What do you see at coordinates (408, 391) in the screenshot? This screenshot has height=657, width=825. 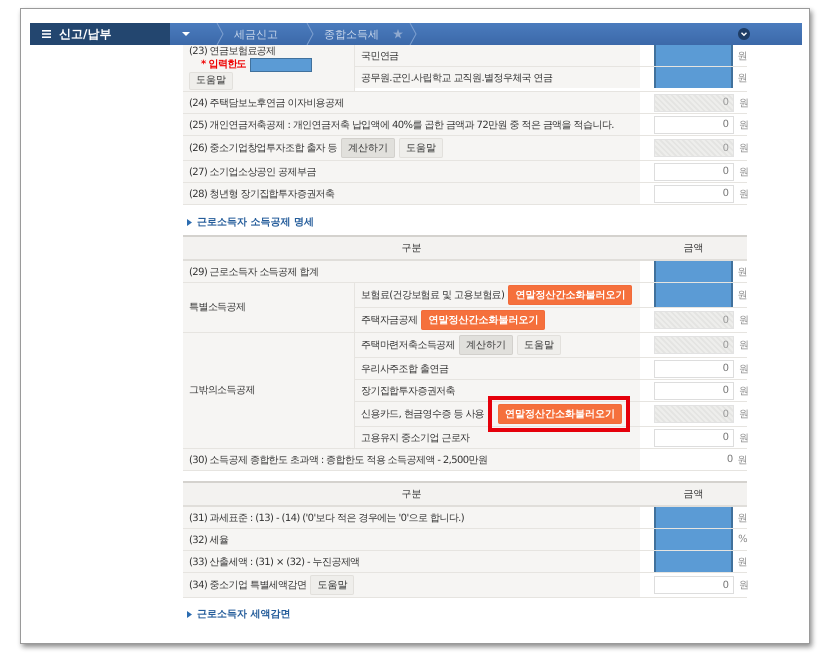 I see `row-label: 장기집합투자증권저축` at bounding box center [408, 391].